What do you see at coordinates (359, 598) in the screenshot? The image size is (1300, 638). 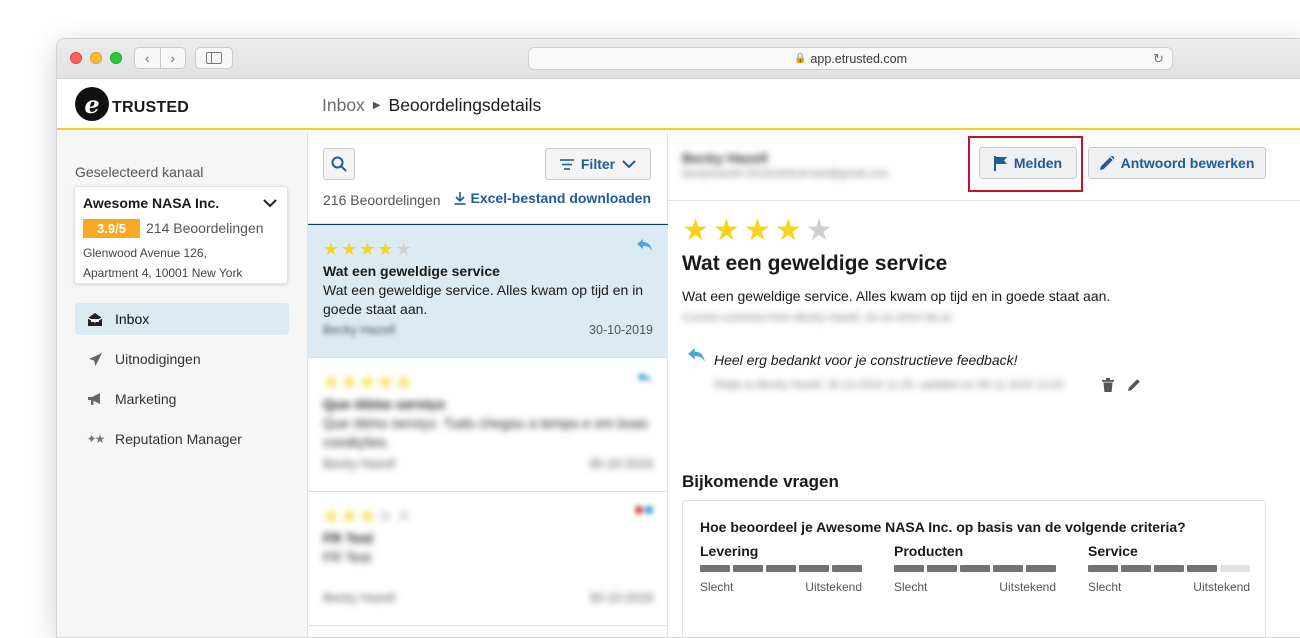 I see `review-author: Becky Hazell` at bounding box center [359, 598].